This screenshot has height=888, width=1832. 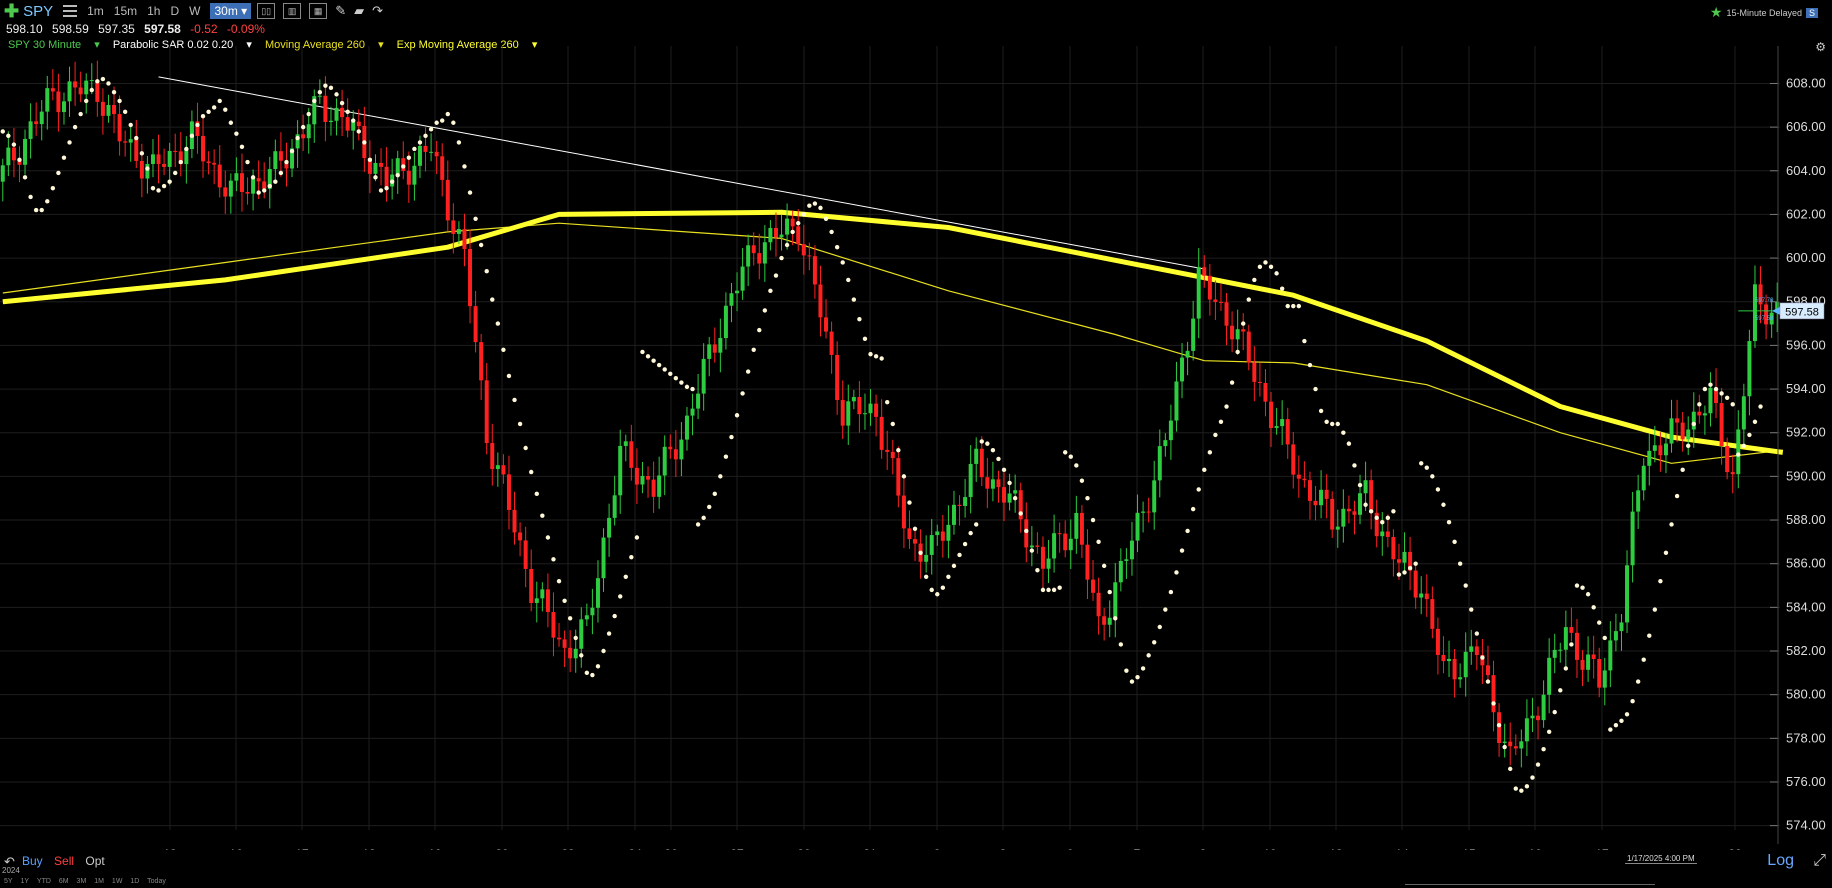 I want to click on streaming-badge: S, so click(x=1811, y=12).